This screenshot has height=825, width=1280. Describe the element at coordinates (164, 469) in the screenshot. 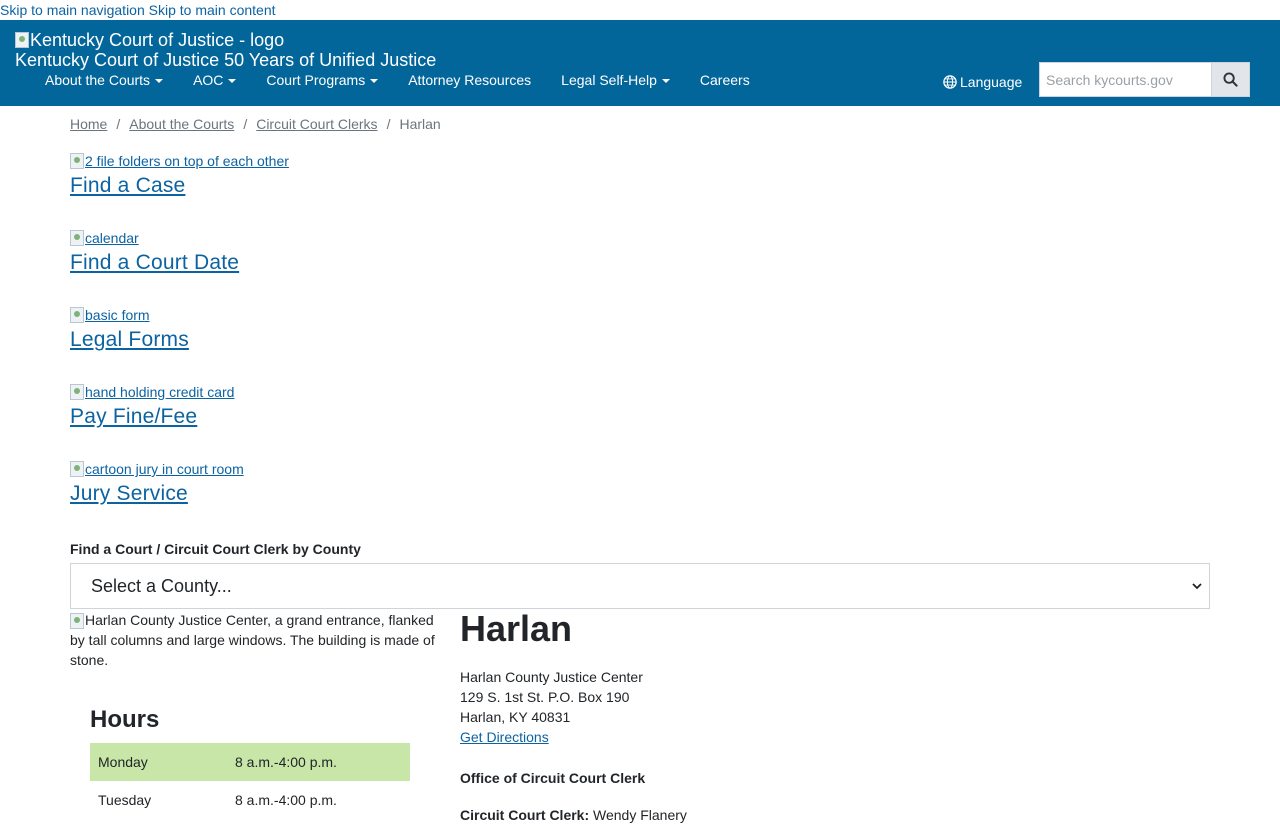

I see `image-alt-text: cartoon jury in court room` at that location.